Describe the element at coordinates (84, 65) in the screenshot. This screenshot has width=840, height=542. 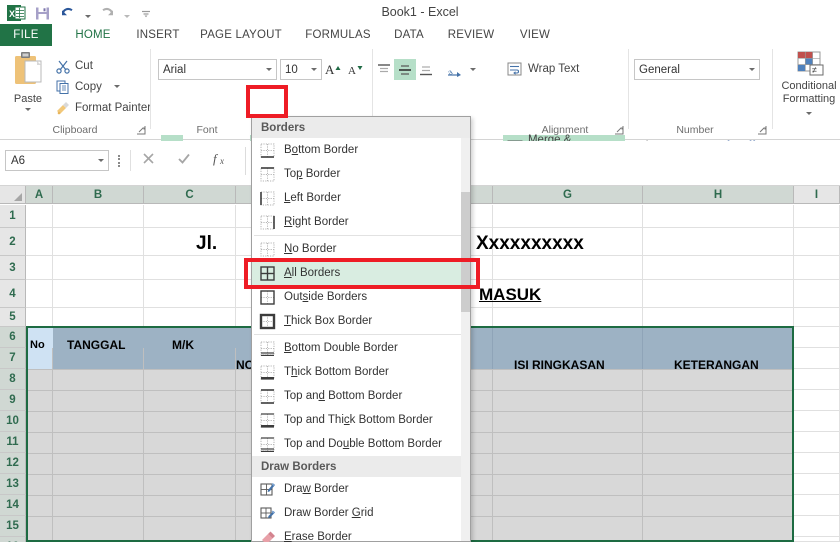
I see `cut-label: Cut` at that location.